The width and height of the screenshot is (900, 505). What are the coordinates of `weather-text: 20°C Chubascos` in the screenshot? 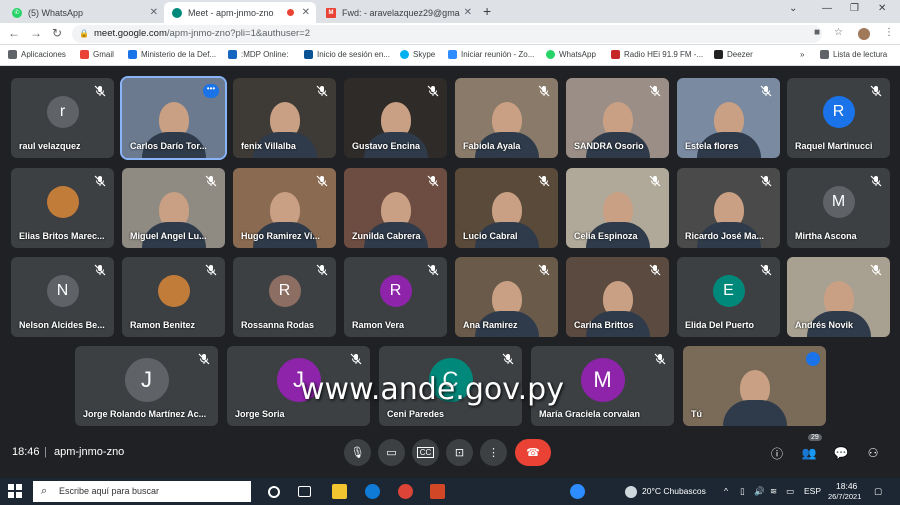 It's located at (674, 491).